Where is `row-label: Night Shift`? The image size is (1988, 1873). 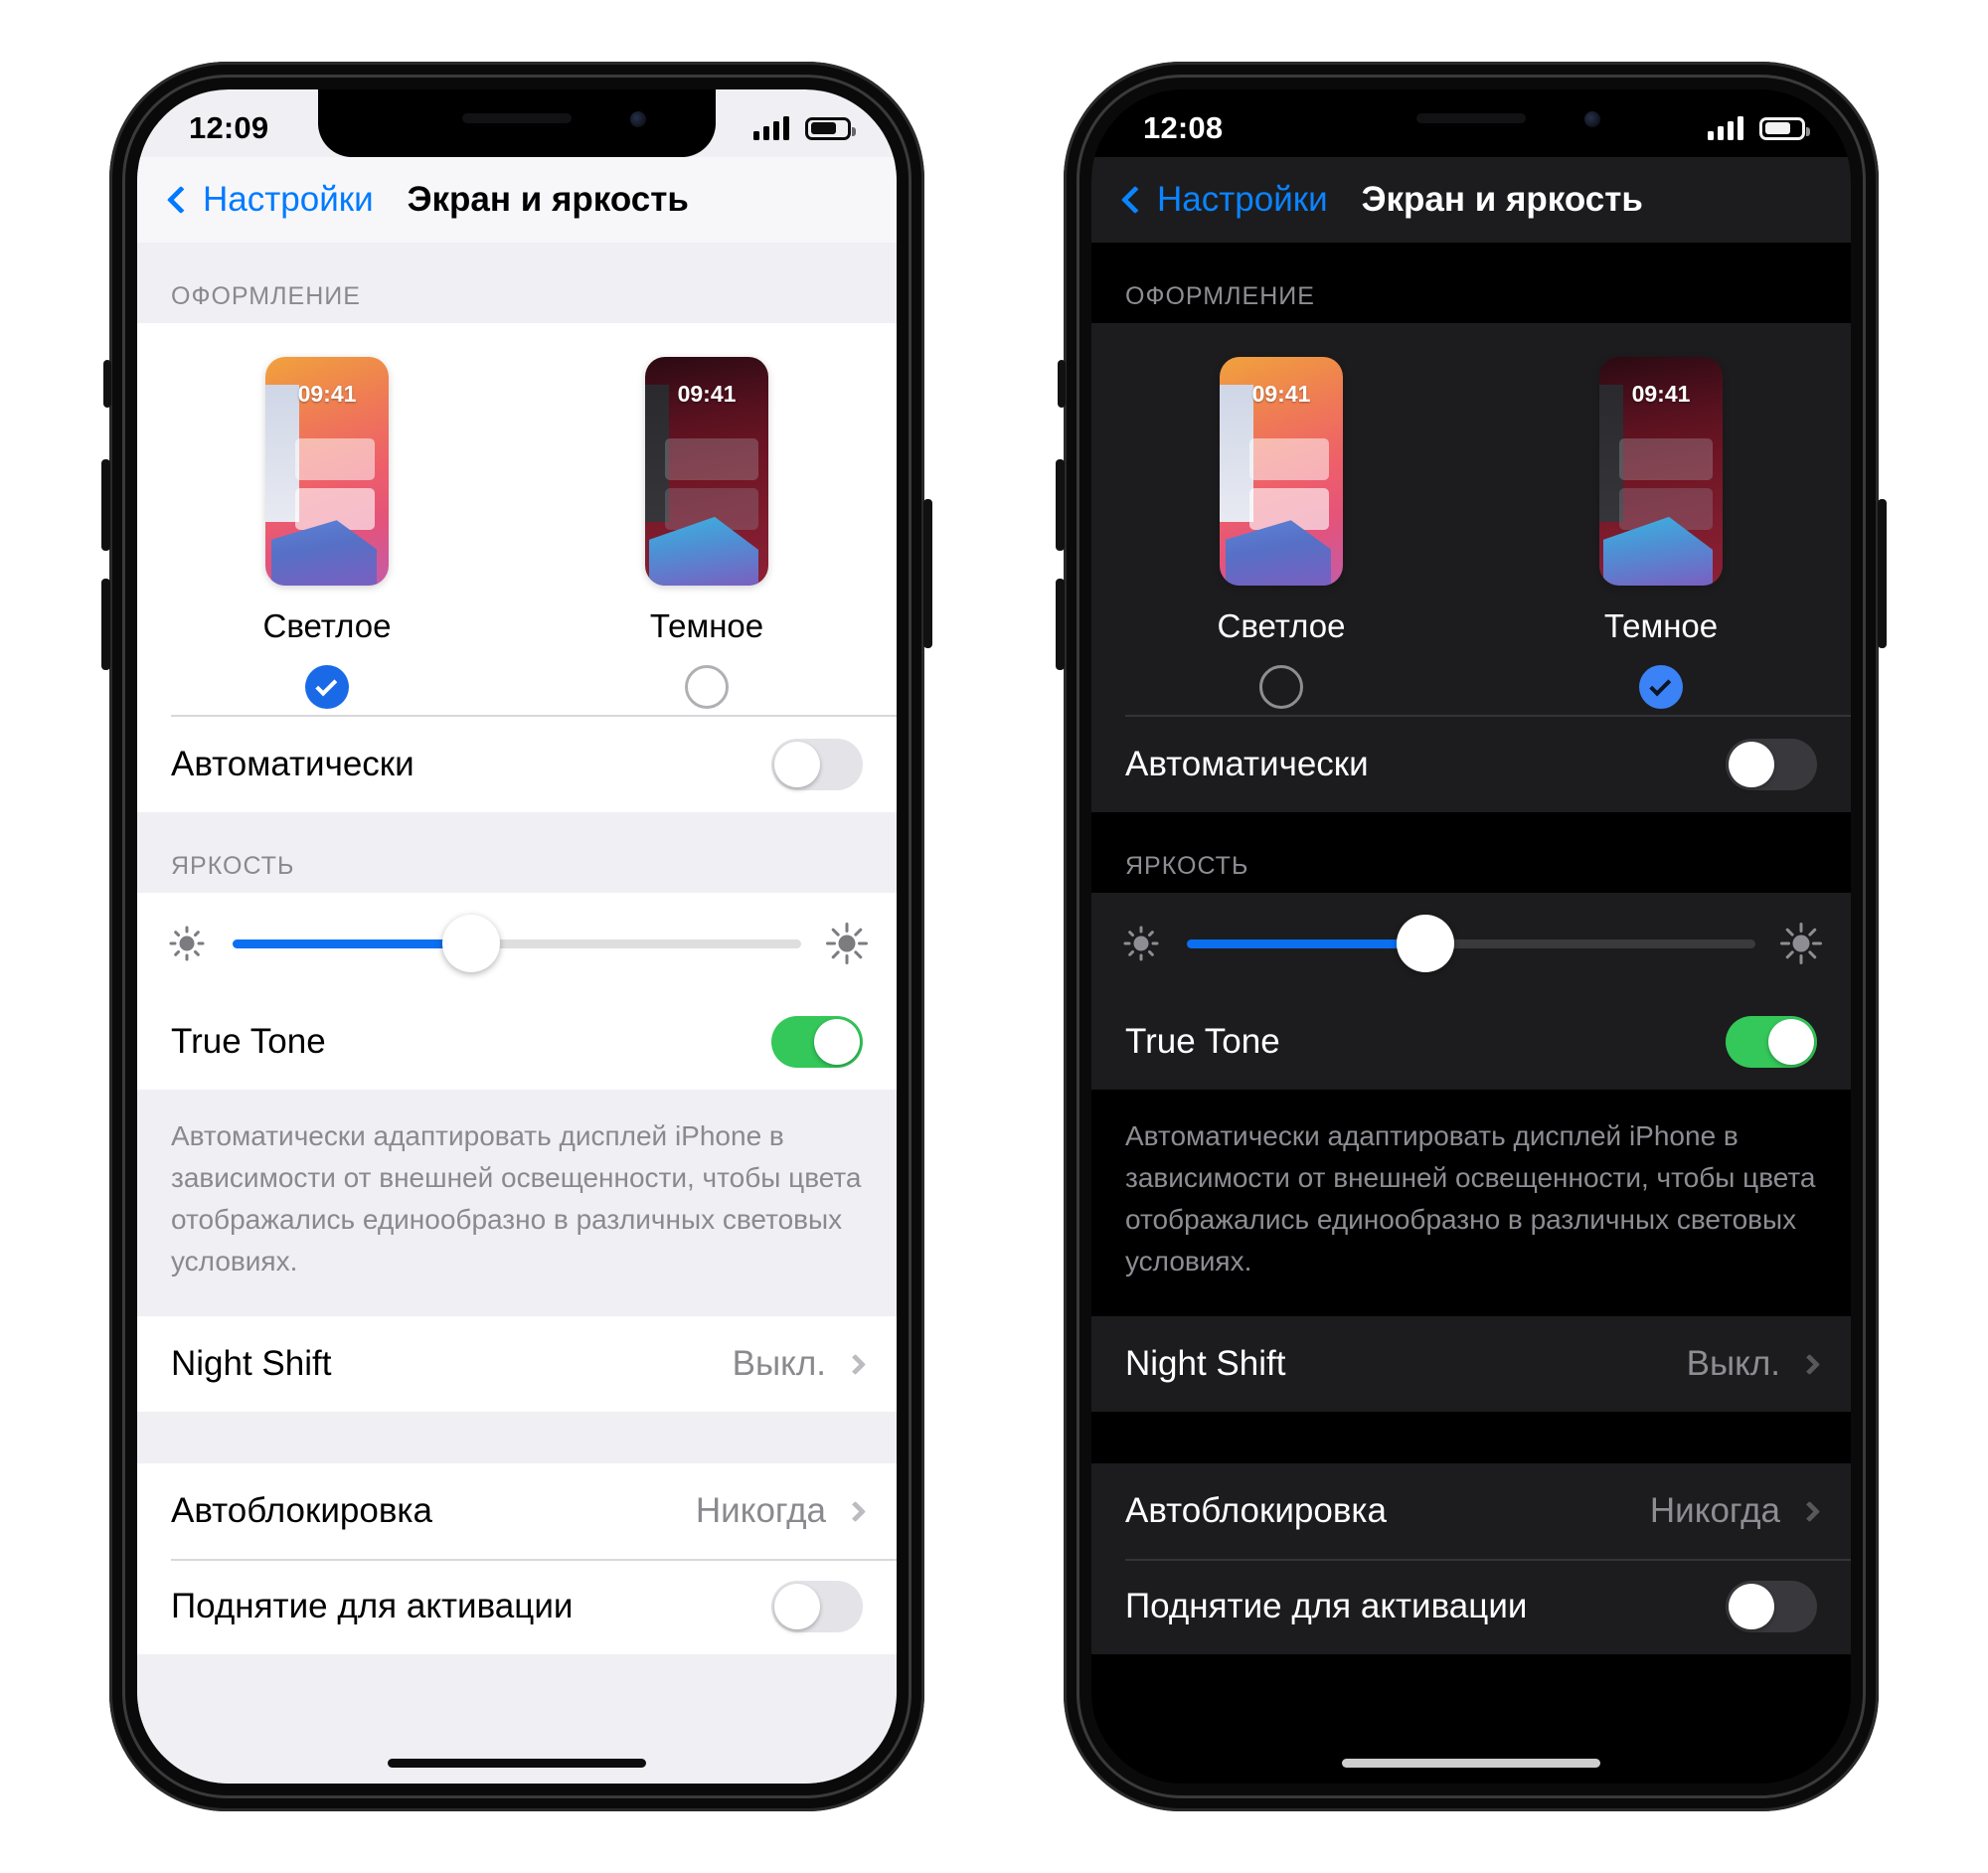
row-label: Night Shift is located at coordinates (251, 1363).